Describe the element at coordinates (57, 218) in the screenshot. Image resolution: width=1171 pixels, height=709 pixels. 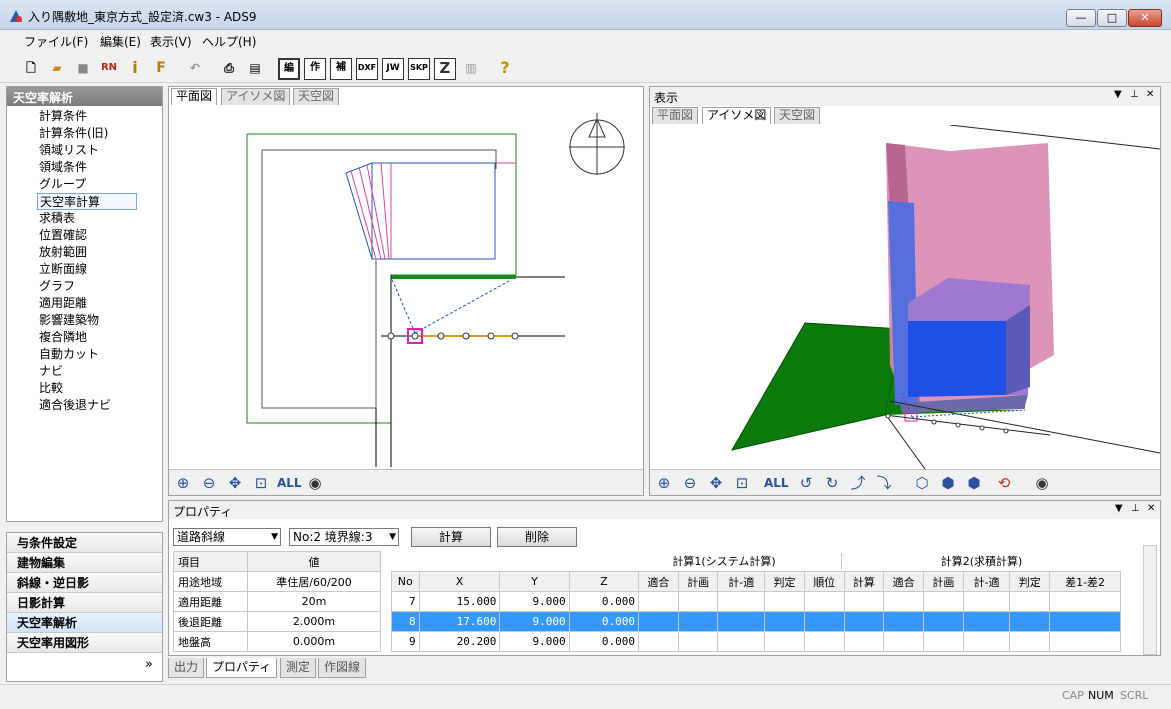
I see `nav-item-area-table: 求積表` at that location.